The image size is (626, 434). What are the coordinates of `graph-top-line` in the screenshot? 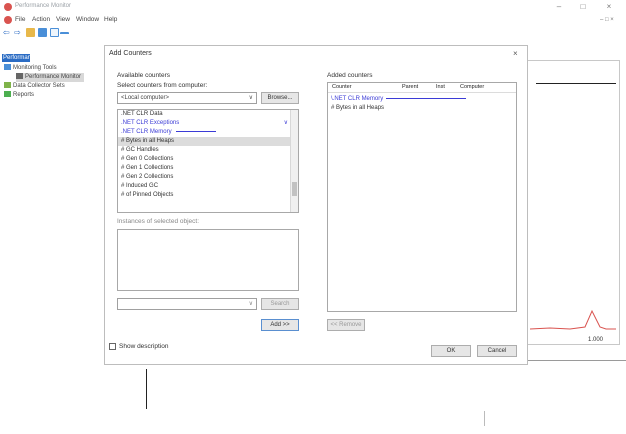 It's located at (576, 83).